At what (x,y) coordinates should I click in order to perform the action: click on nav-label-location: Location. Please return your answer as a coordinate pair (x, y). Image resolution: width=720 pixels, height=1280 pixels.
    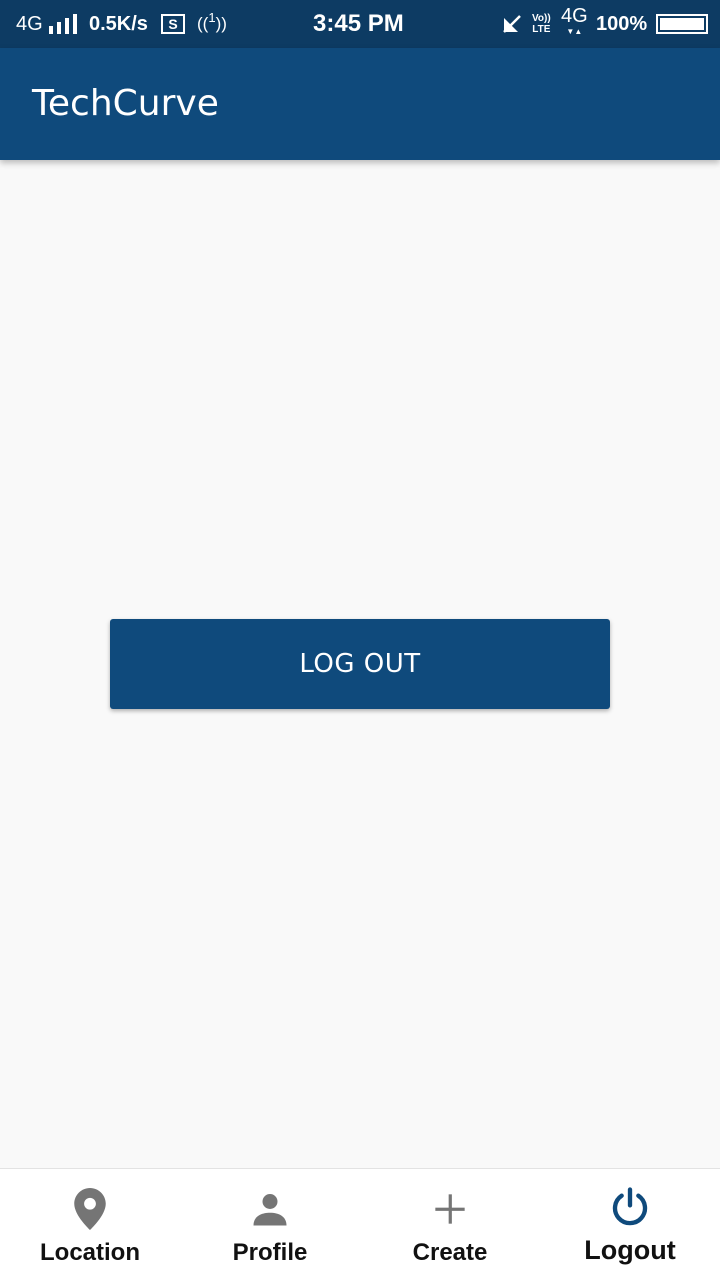
    Looking at the image, I should click on (90, 1252).